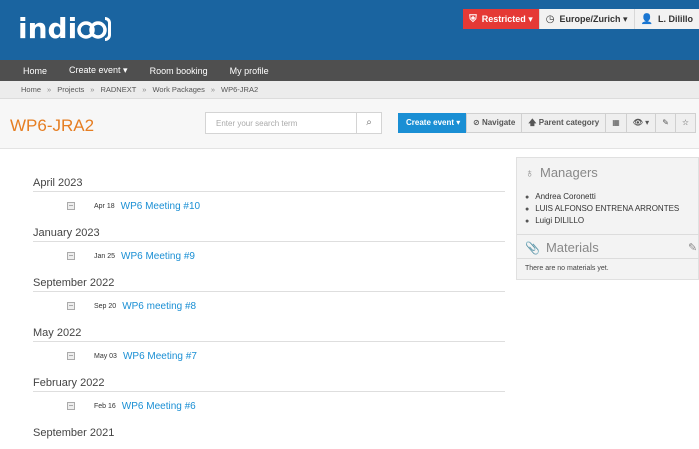  Describe the element at coordinates (646, 19) in the screenshot. I see `user-icon: 👤` at that location.